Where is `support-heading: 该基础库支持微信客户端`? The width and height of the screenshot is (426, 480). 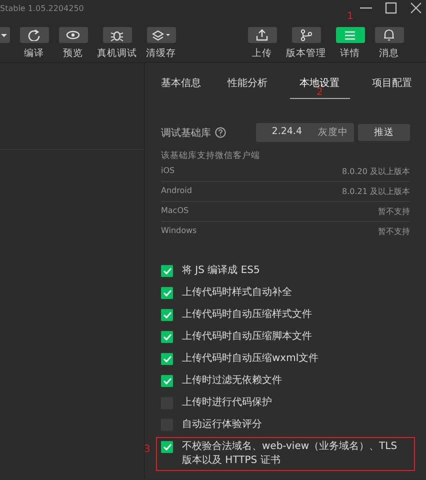
support-heading: 该基础库支持微信客户端 is located at coordinates (210, 156).